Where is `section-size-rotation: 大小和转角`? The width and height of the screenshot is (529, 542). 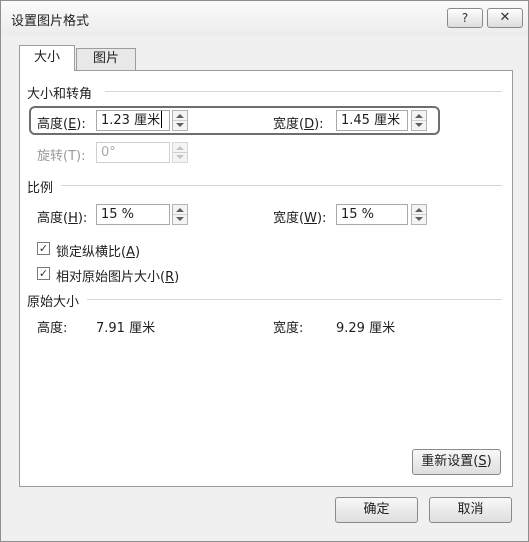 section-size-rotation: 大小和转角 is located at coordinates (60, 94).